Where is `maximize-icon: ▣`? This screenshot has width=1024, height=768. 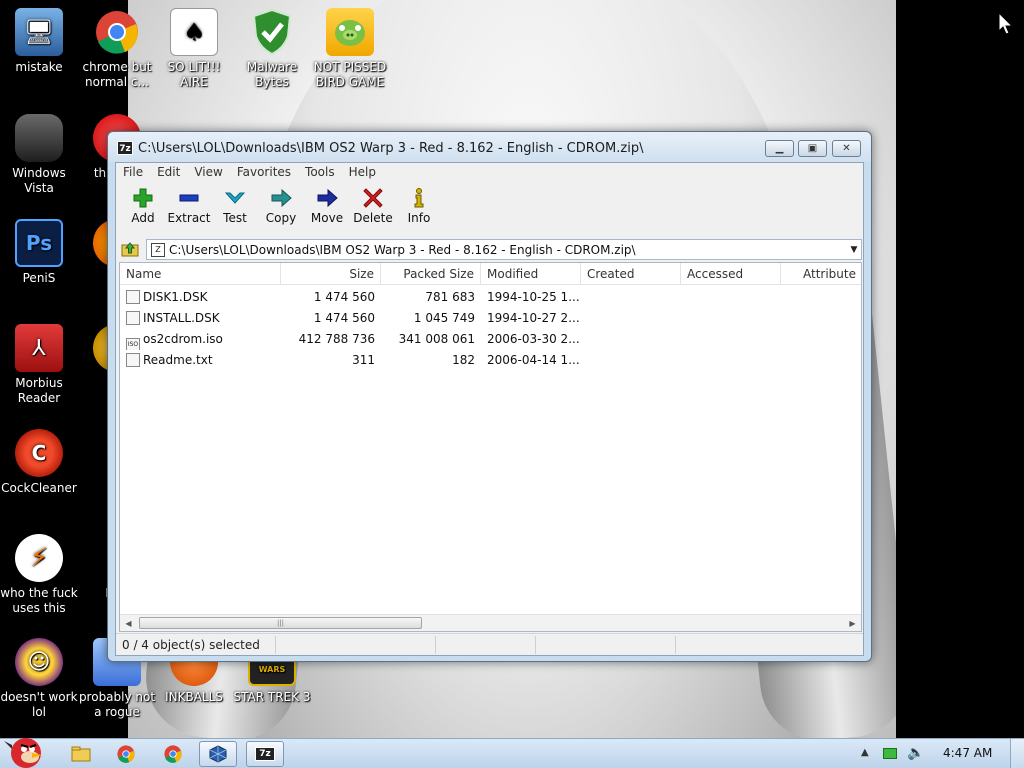 maximize-icon: ▣ is located at coordinates (812, 148).